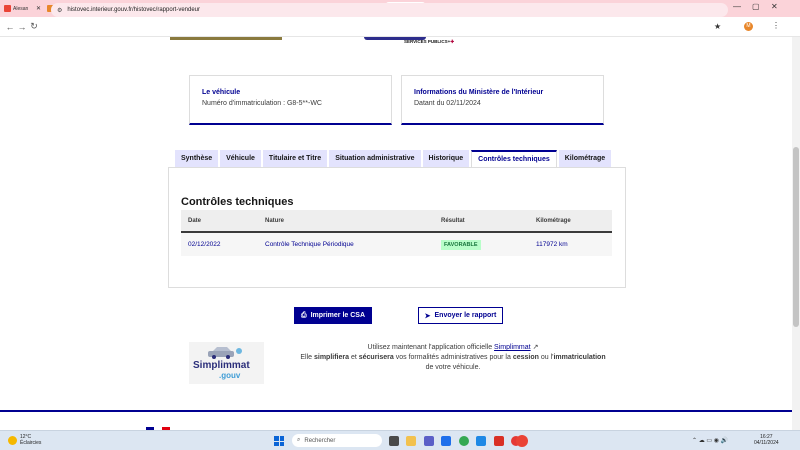  Describe the element at coordinates (195, 220) in the screenshot. I see `col-date: Date` at that location.